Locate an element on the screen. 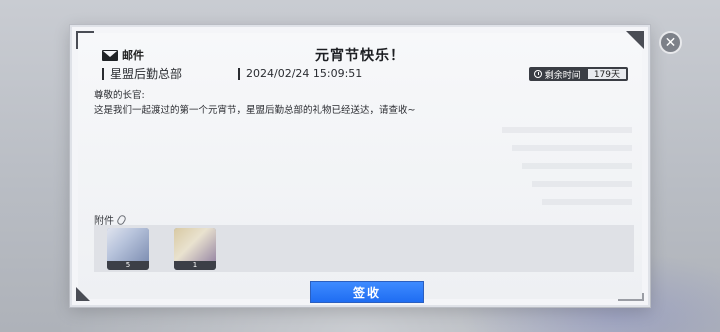 This screenshot has width=720, height=332. close-button: ✕ is located at coordinates (670, 42).